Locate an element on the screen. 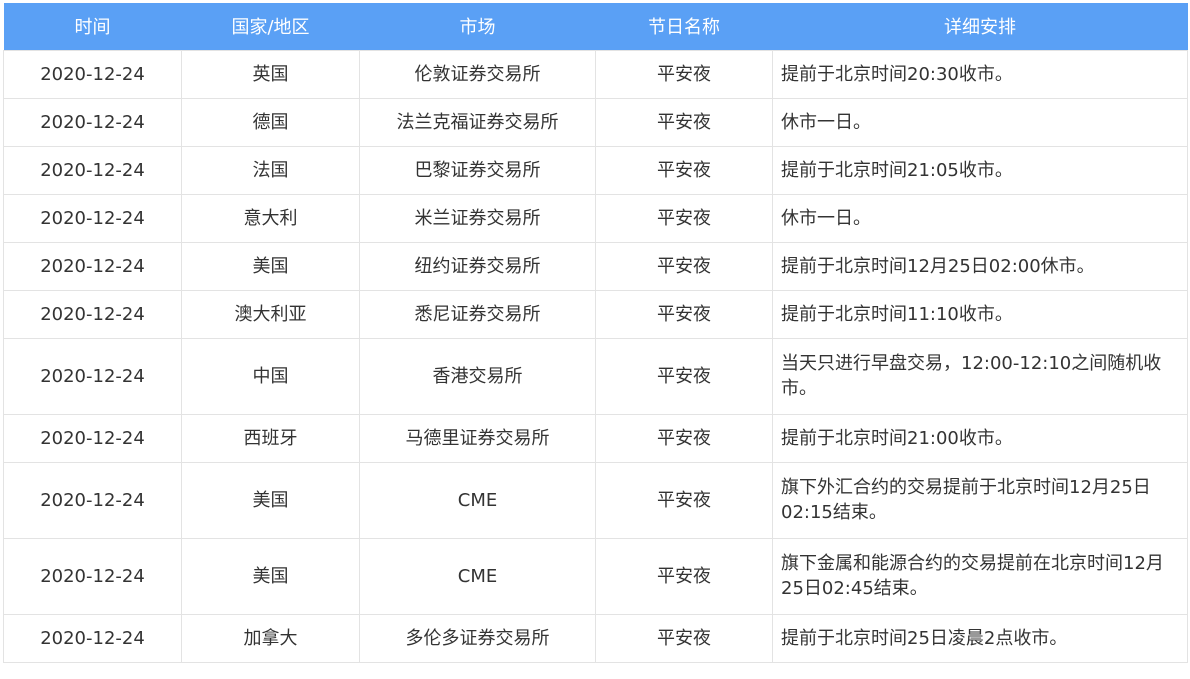 Image resolution: width=1190 pixels, height=679 pixels. header-detail: 详细安排 is located at coordinates (980, 28).